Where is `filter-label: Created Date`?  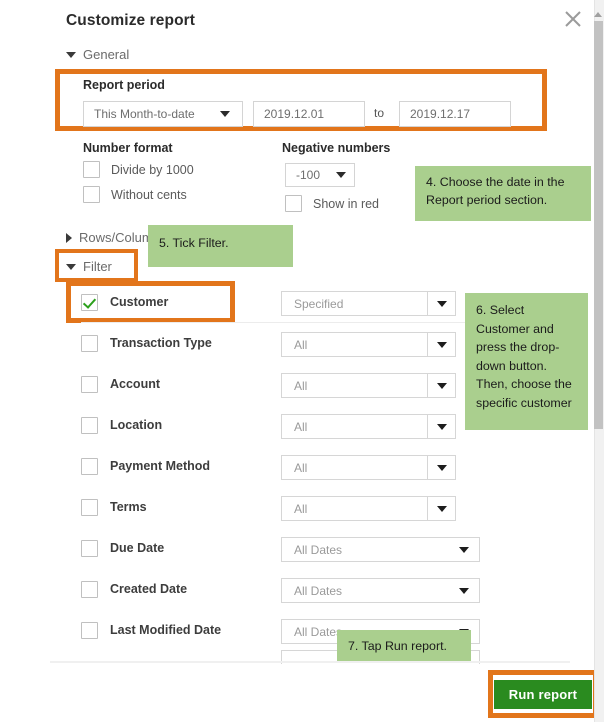
filter-label: Created Date is located at coordinates (149, 589).